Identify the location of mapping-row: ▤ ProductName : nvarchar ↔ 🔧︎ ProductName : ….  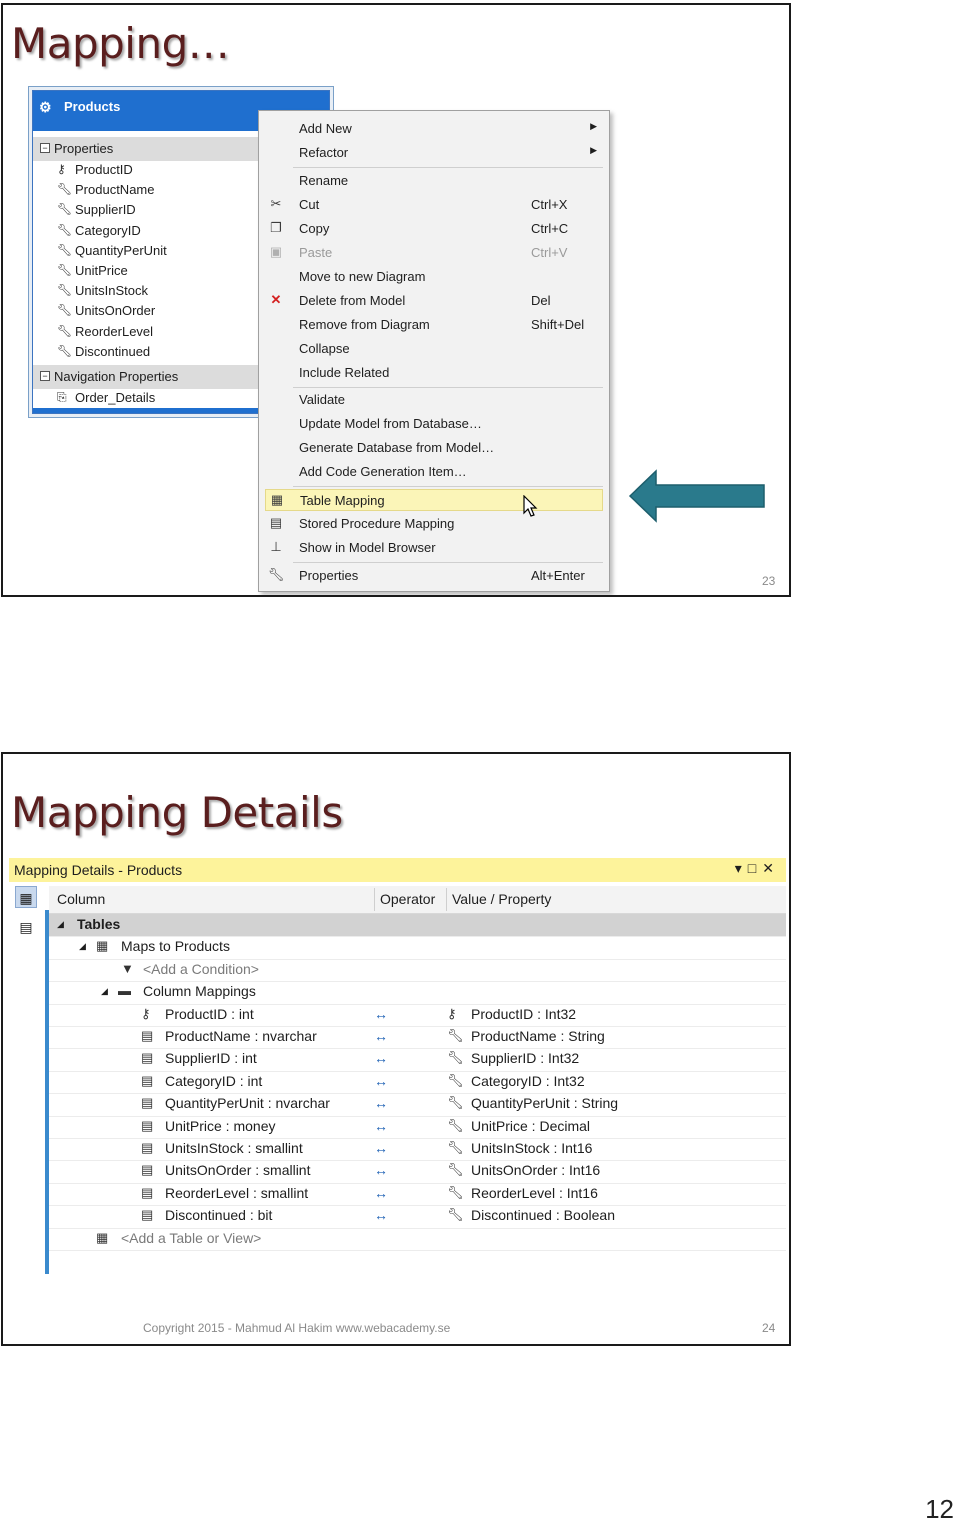
(417, 1038).